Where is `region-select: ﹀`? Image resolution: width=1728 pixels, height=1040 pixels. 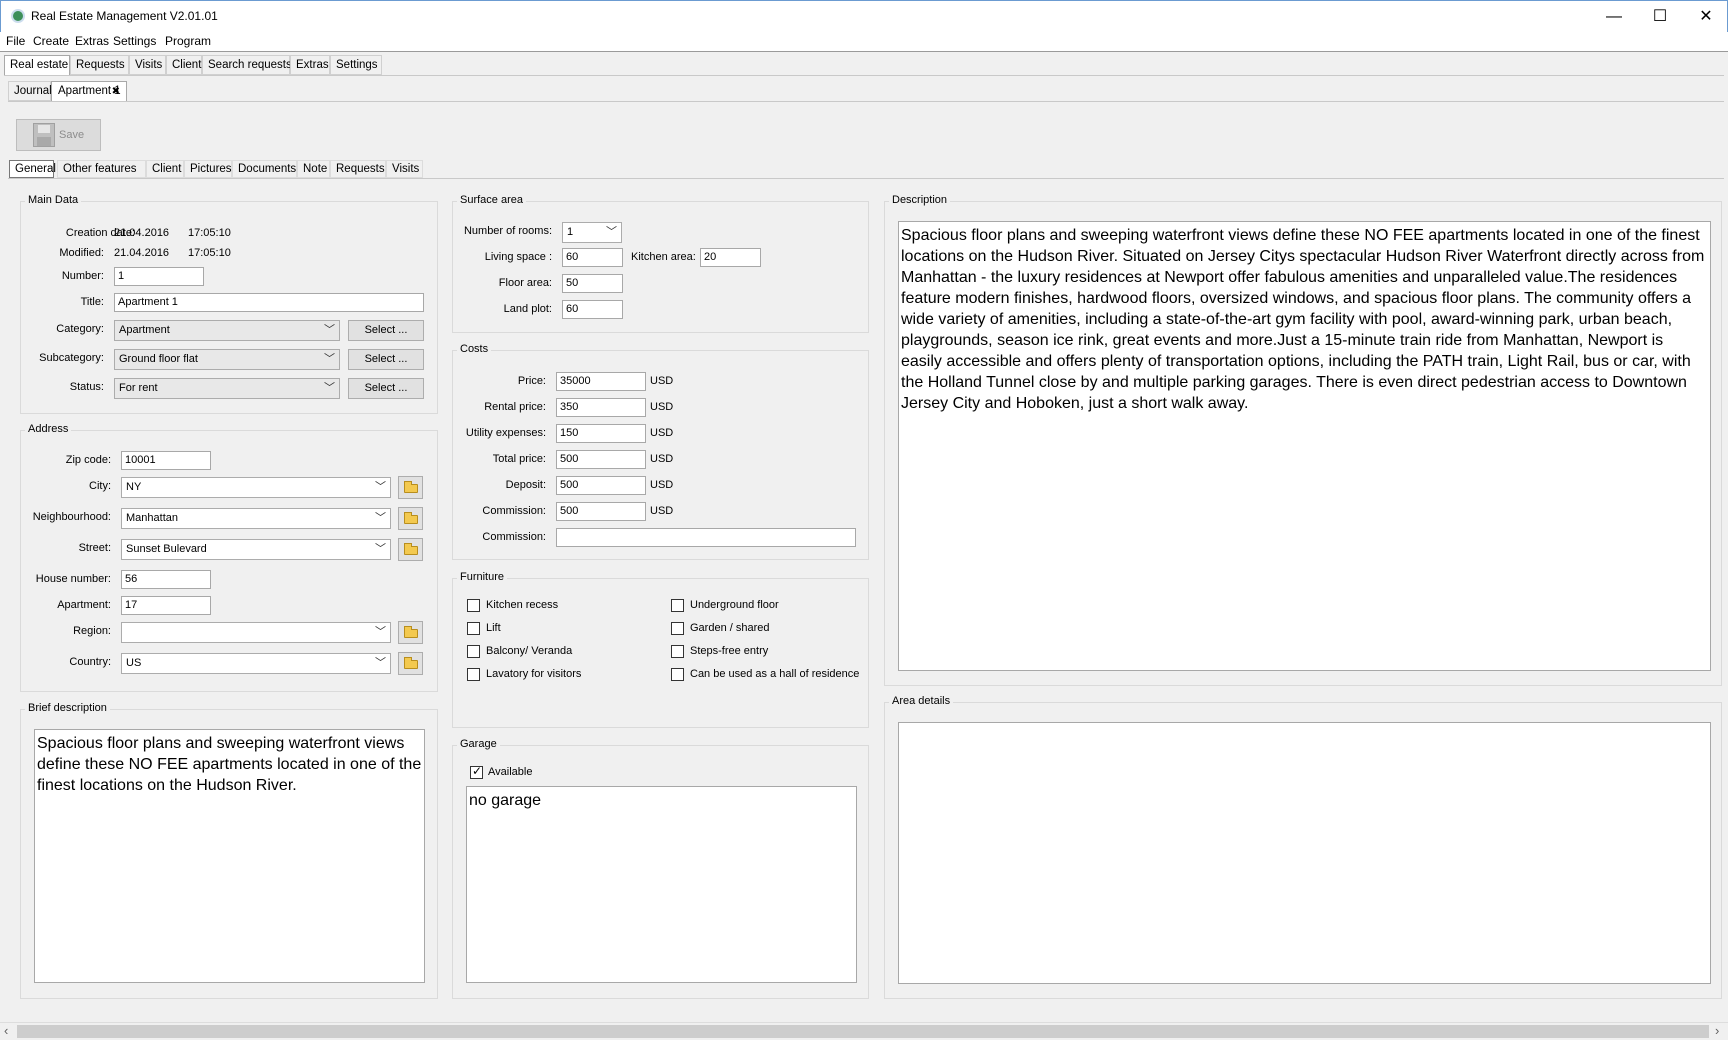
region-select: ﹀ is located at coordinates (256, 632).